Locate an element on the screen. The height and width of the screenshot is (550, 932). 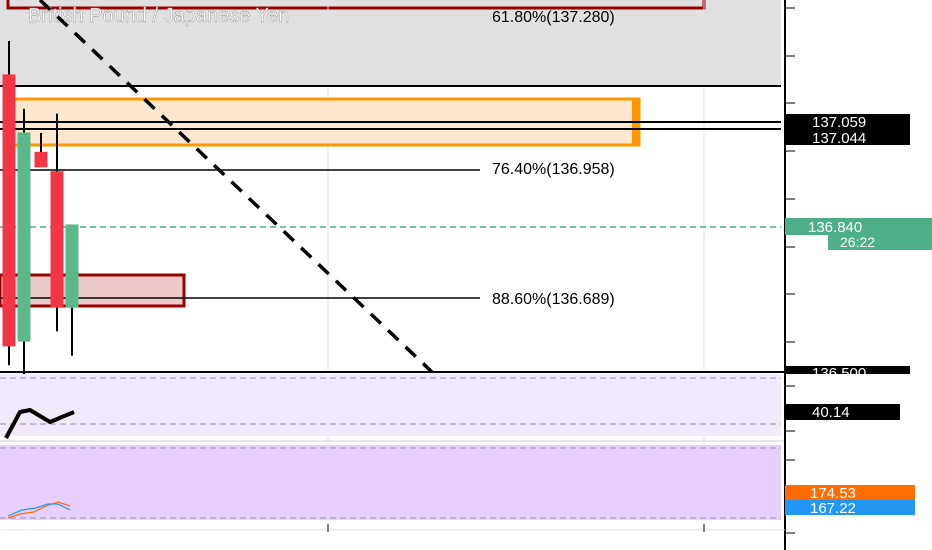
countdown-tag: 26:22 is located at coordinates (880, 242).